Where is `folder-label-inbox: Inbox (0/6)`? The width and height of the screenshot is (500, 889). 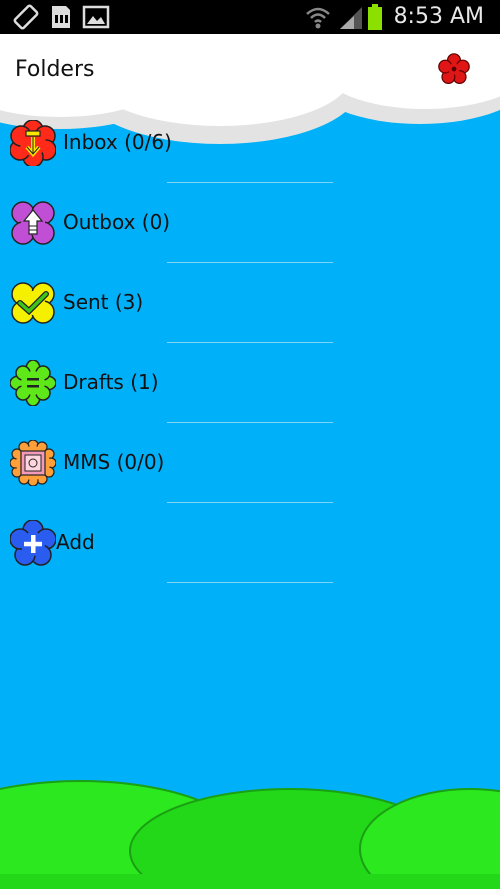
folder-label-inbox: Inbox (0/6) is located at coordinates (117, 142).